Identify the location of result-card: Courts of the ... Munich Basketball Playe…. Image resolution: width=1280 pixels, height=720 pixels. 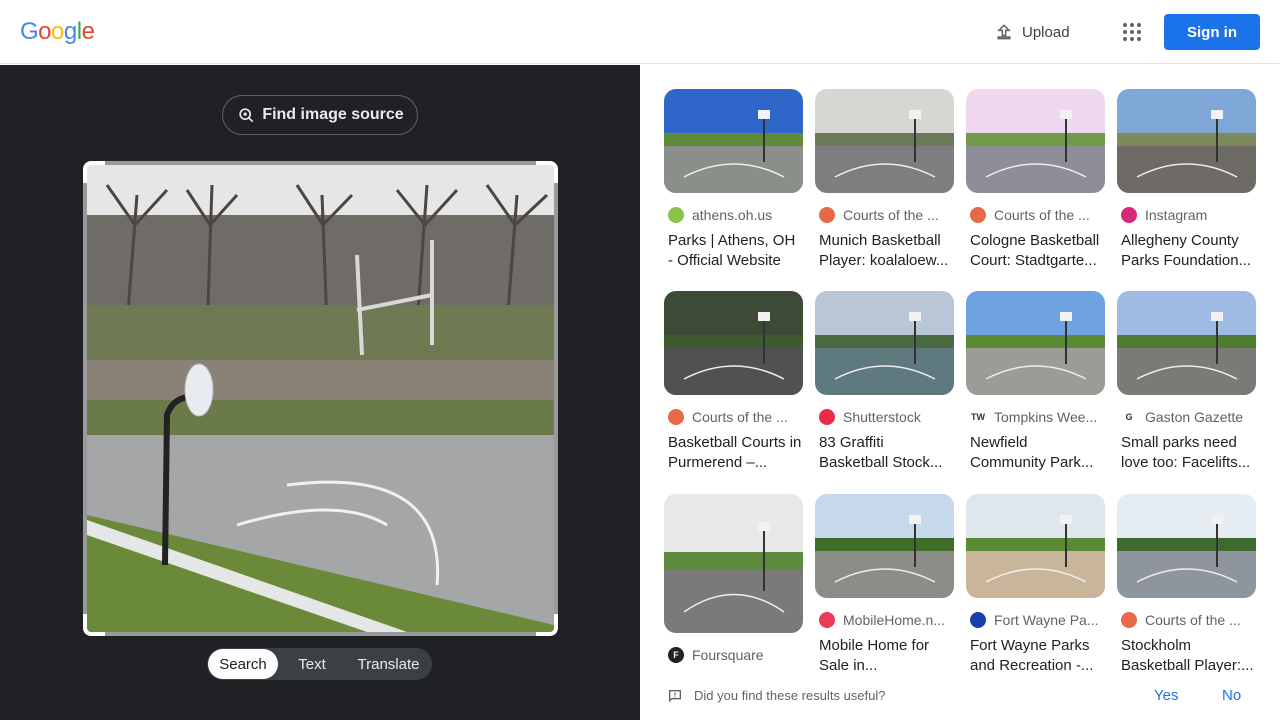
(884, 180).